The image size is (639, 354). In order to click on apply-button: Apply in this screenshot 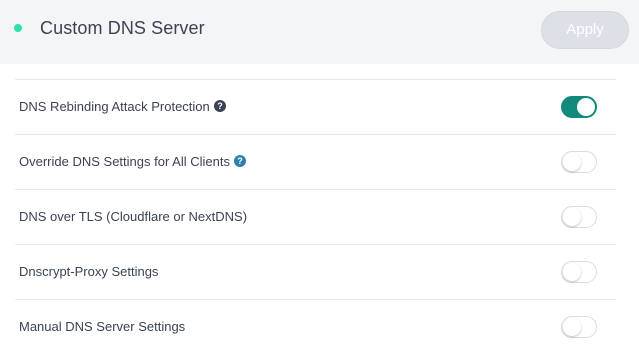, I will do `click(585, 30)`.